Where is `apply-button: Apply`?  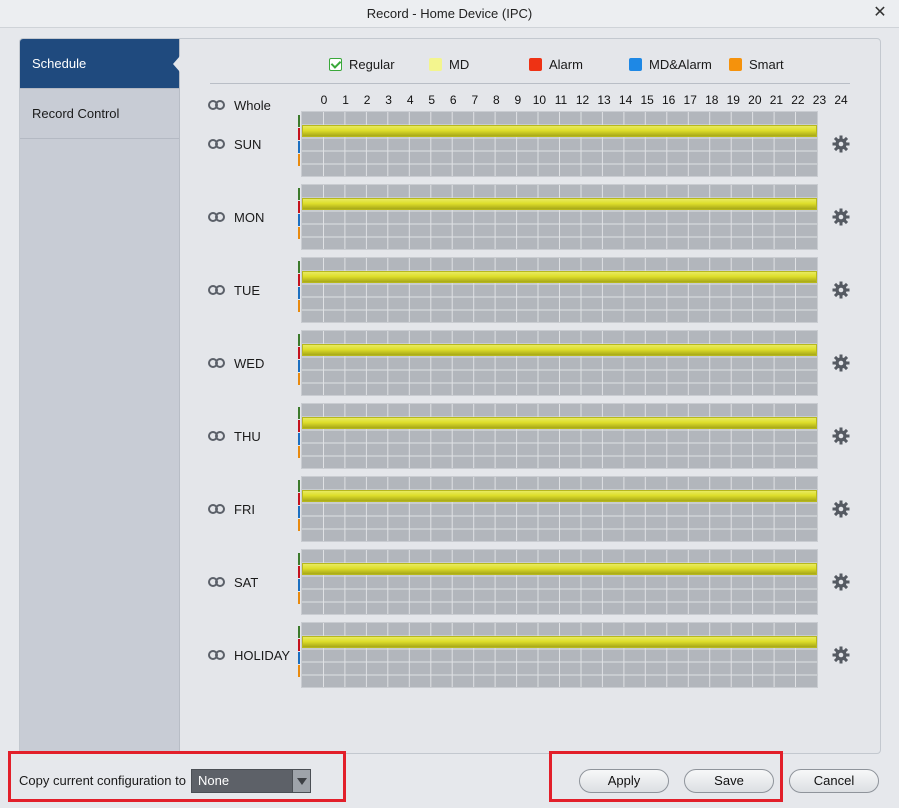
apply-button: Apply is located at coordinates (624, 781).